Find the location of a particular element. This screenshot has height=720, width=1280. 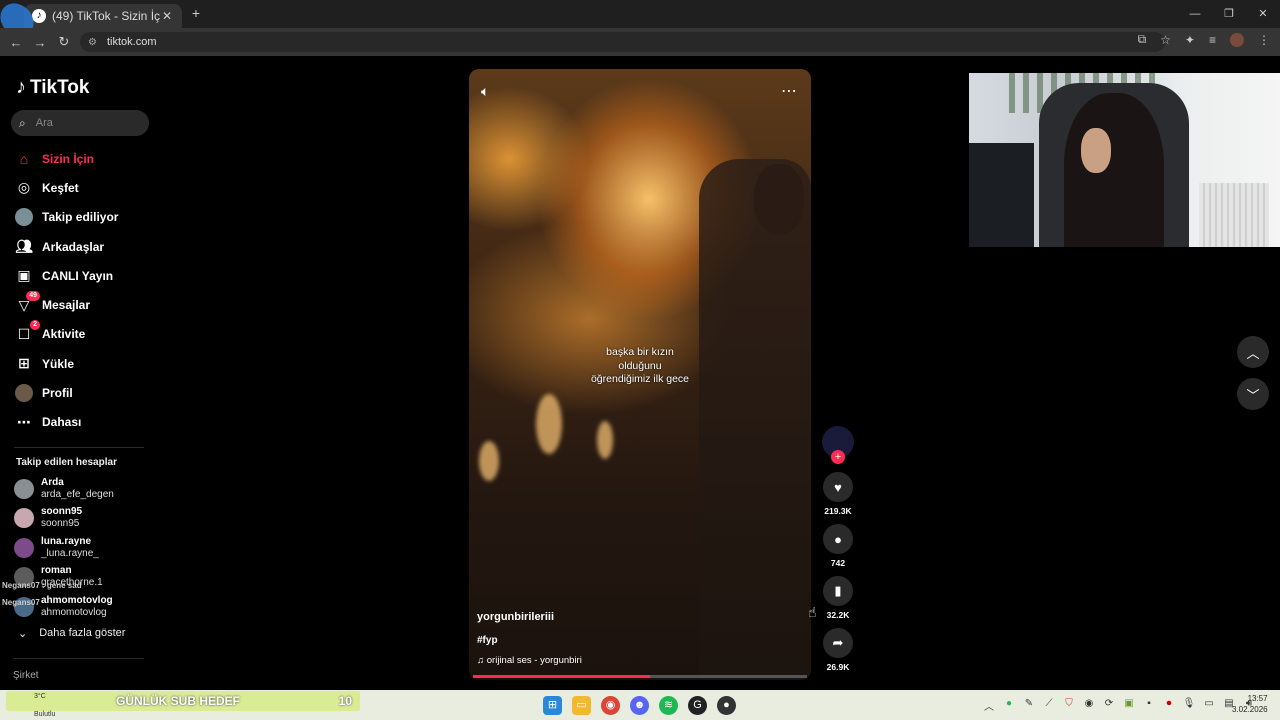

app-icon: G is located at coordinates (697, 705).